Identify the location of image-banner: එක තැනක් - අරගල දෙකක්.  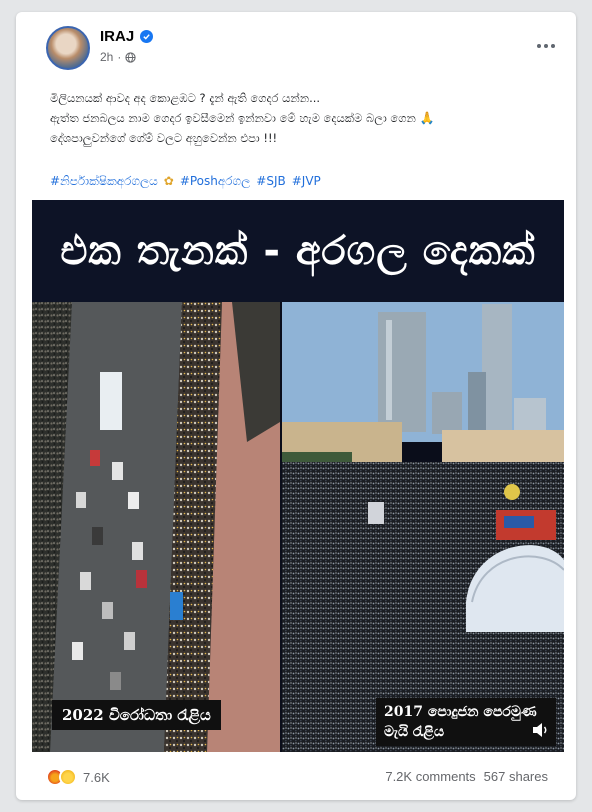
(298, 251).